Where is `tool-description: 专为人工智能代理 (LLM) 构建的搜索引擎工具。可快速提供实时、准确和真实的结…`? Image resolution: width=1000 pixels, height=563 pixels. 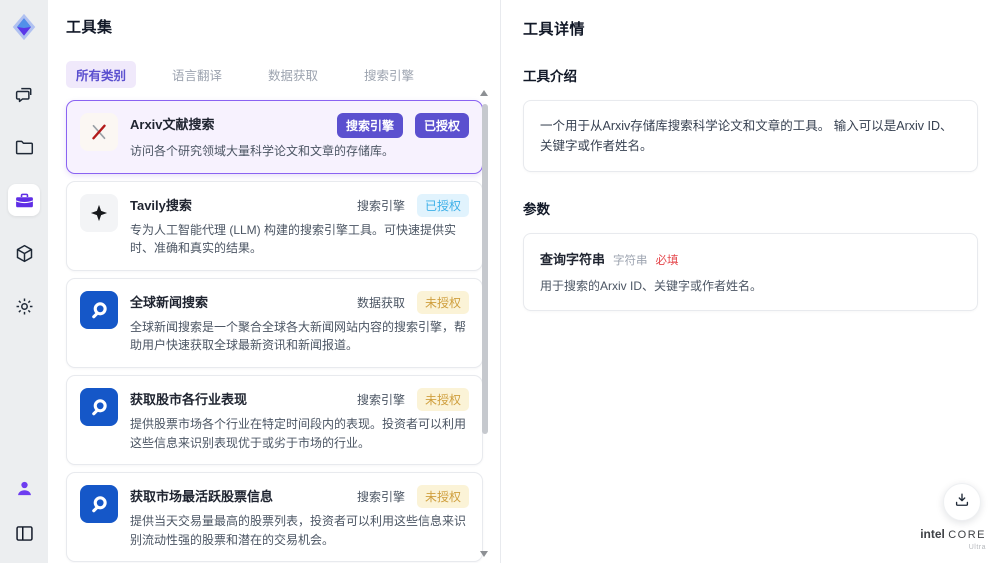 tool-description: 专为人工智能代理 (LLM) 构建的搜索引擎工具。可快速提供实时、准确和真实的结… is located at coordinates (293, 239).